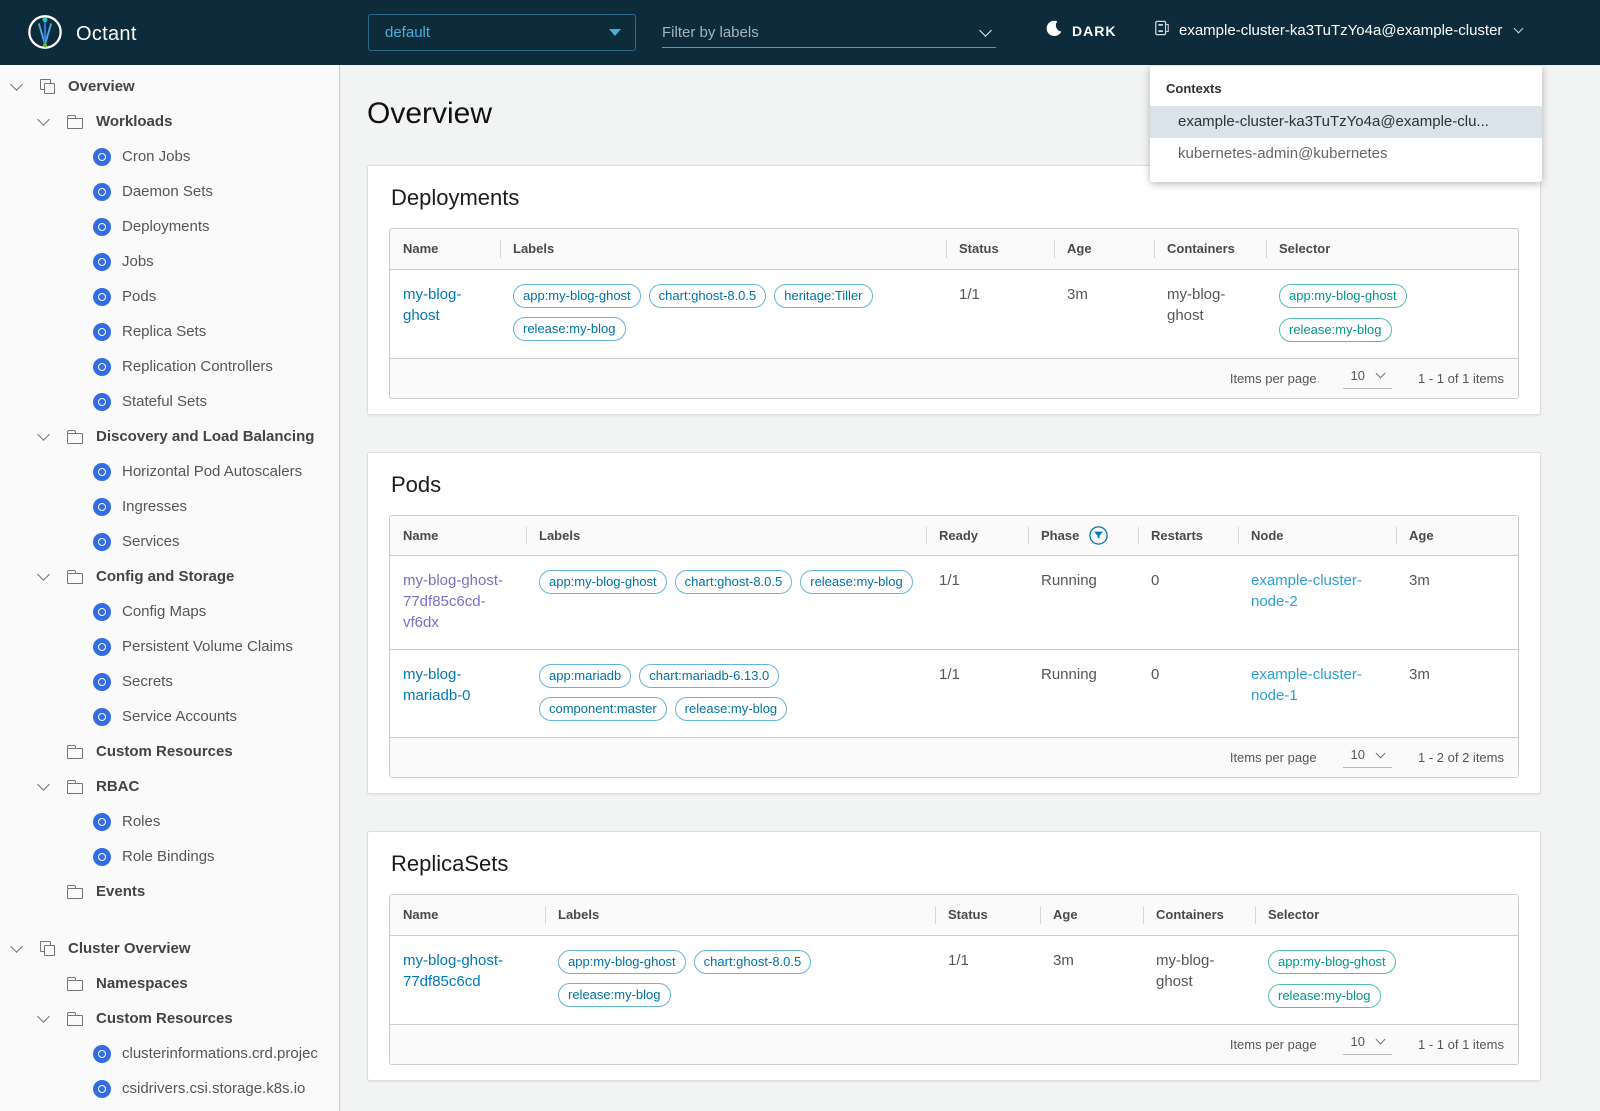 The height and width of the screenshot is (1111, 1600). Describe the element at coordinates (169, 366) in the screenshot. I see `sidebar-item-replication-controllers: Replication Controllers` at that location.